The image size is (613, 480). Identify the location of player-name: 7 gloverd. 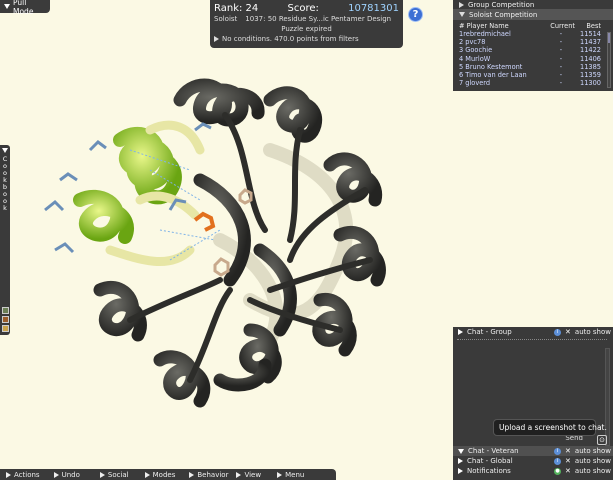
(475, 83).